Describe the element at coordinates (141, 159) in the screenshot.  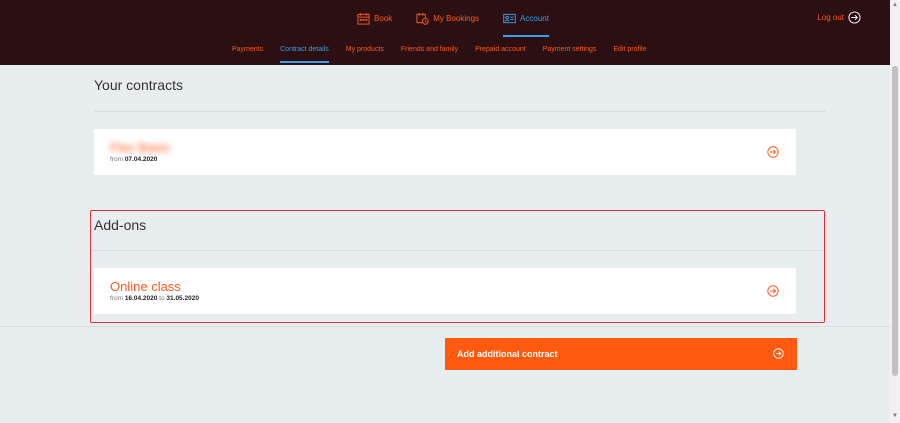
I see `from-date: 07.04.2020` at that location.